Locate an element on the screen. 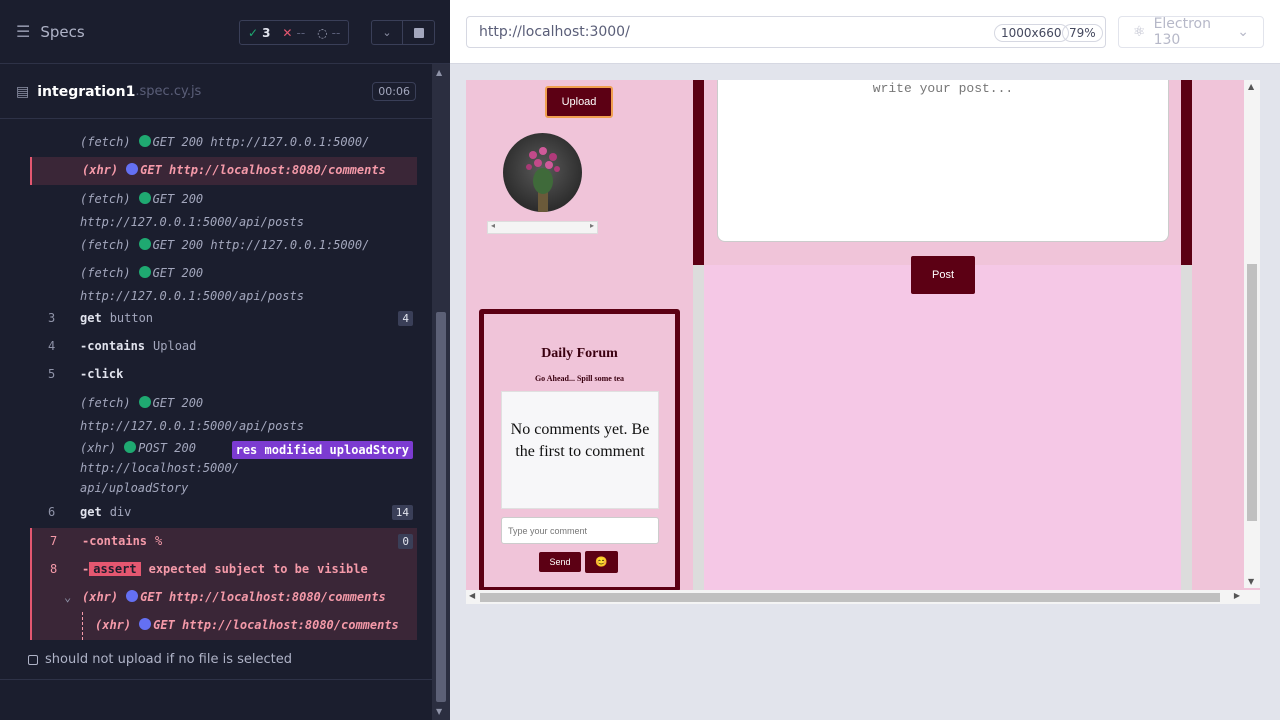  url-bar: http://localhost:3000/ 1000x660 79% is located at coordinates (786, 32).